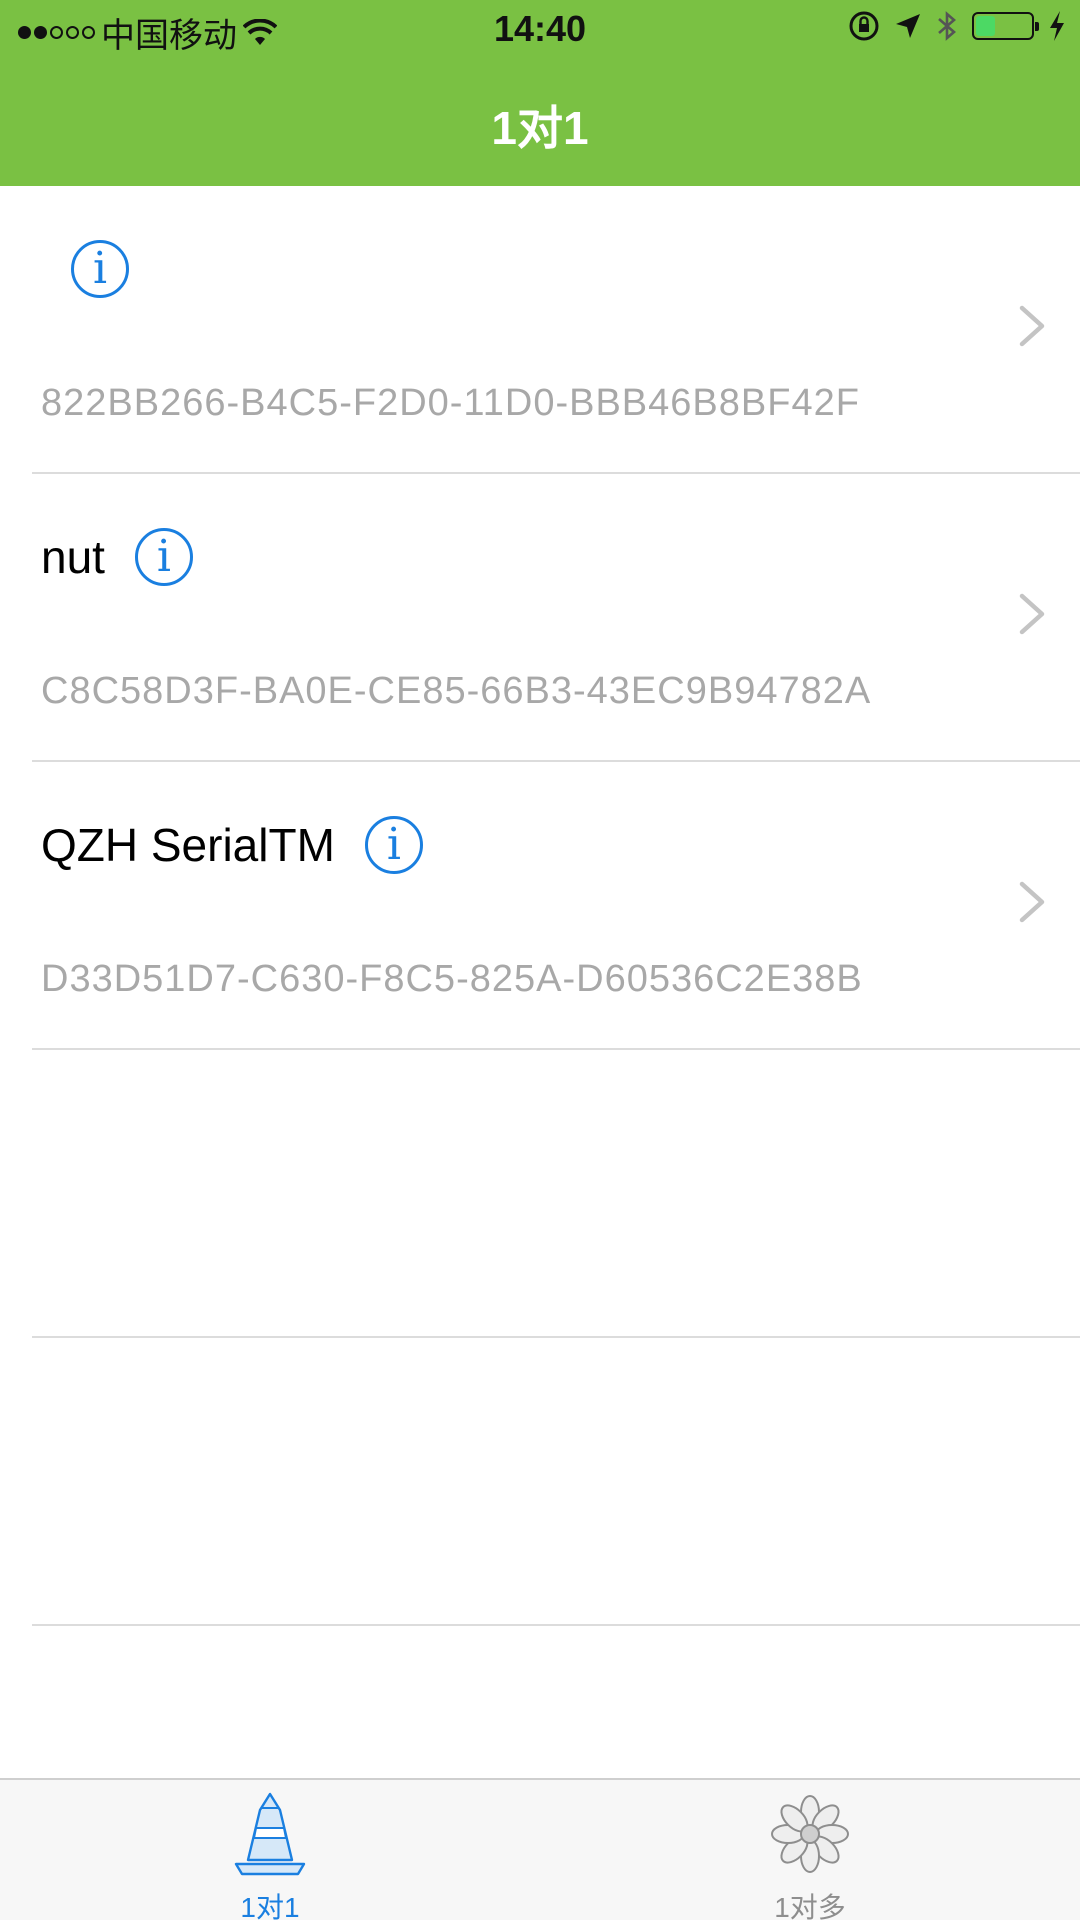  I want to click on device-name-line: QZH SerialTM i, so click(232, 845).